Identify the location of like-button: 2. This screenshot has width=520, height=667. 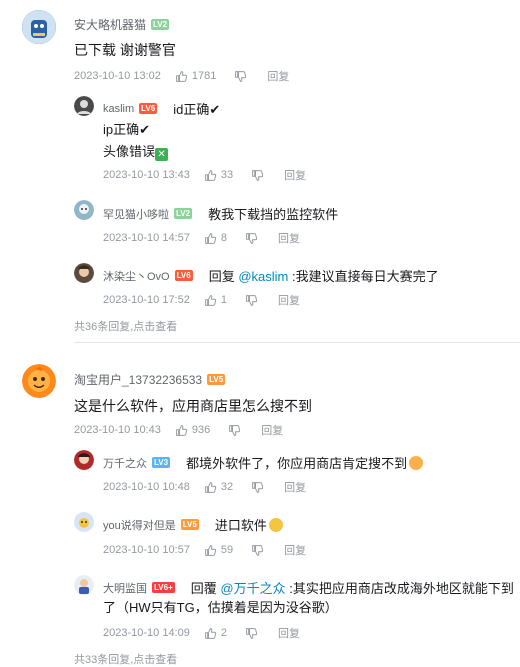
(215, 633).